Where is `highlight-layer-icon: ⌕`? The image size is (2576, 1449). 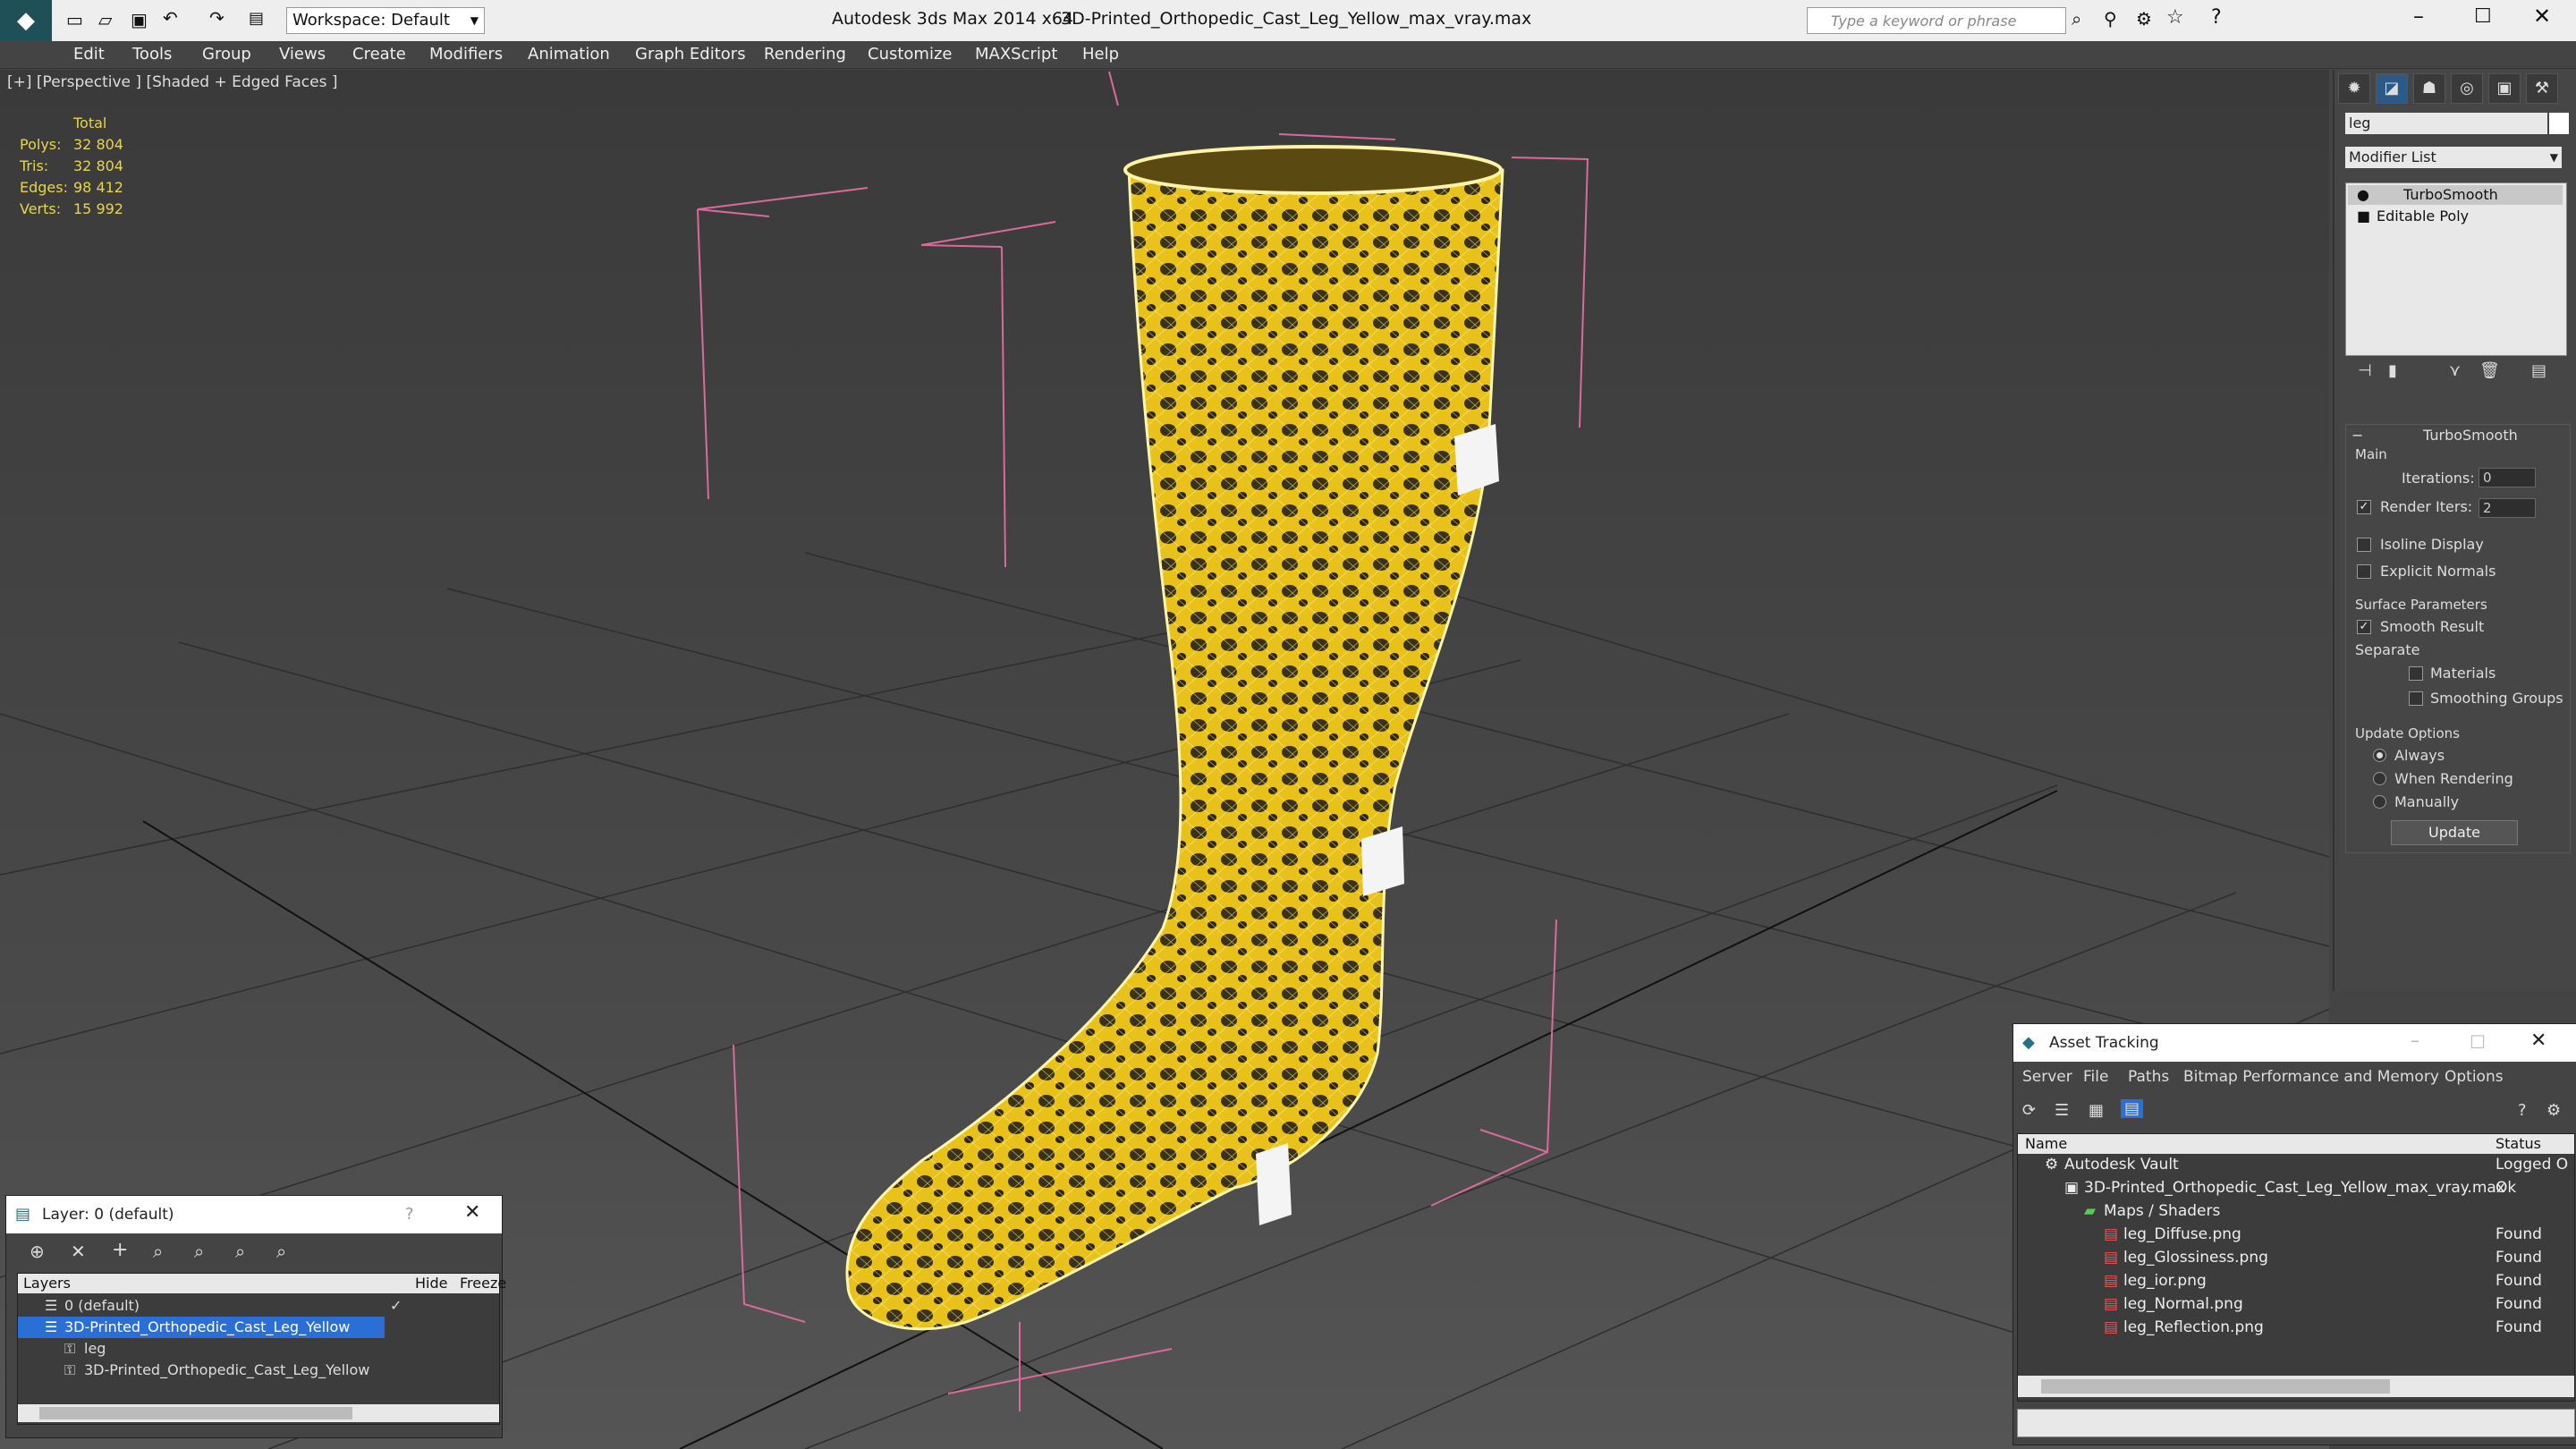 highlight-layer-icon: ⌕ is located at coordinates (199, 1251).